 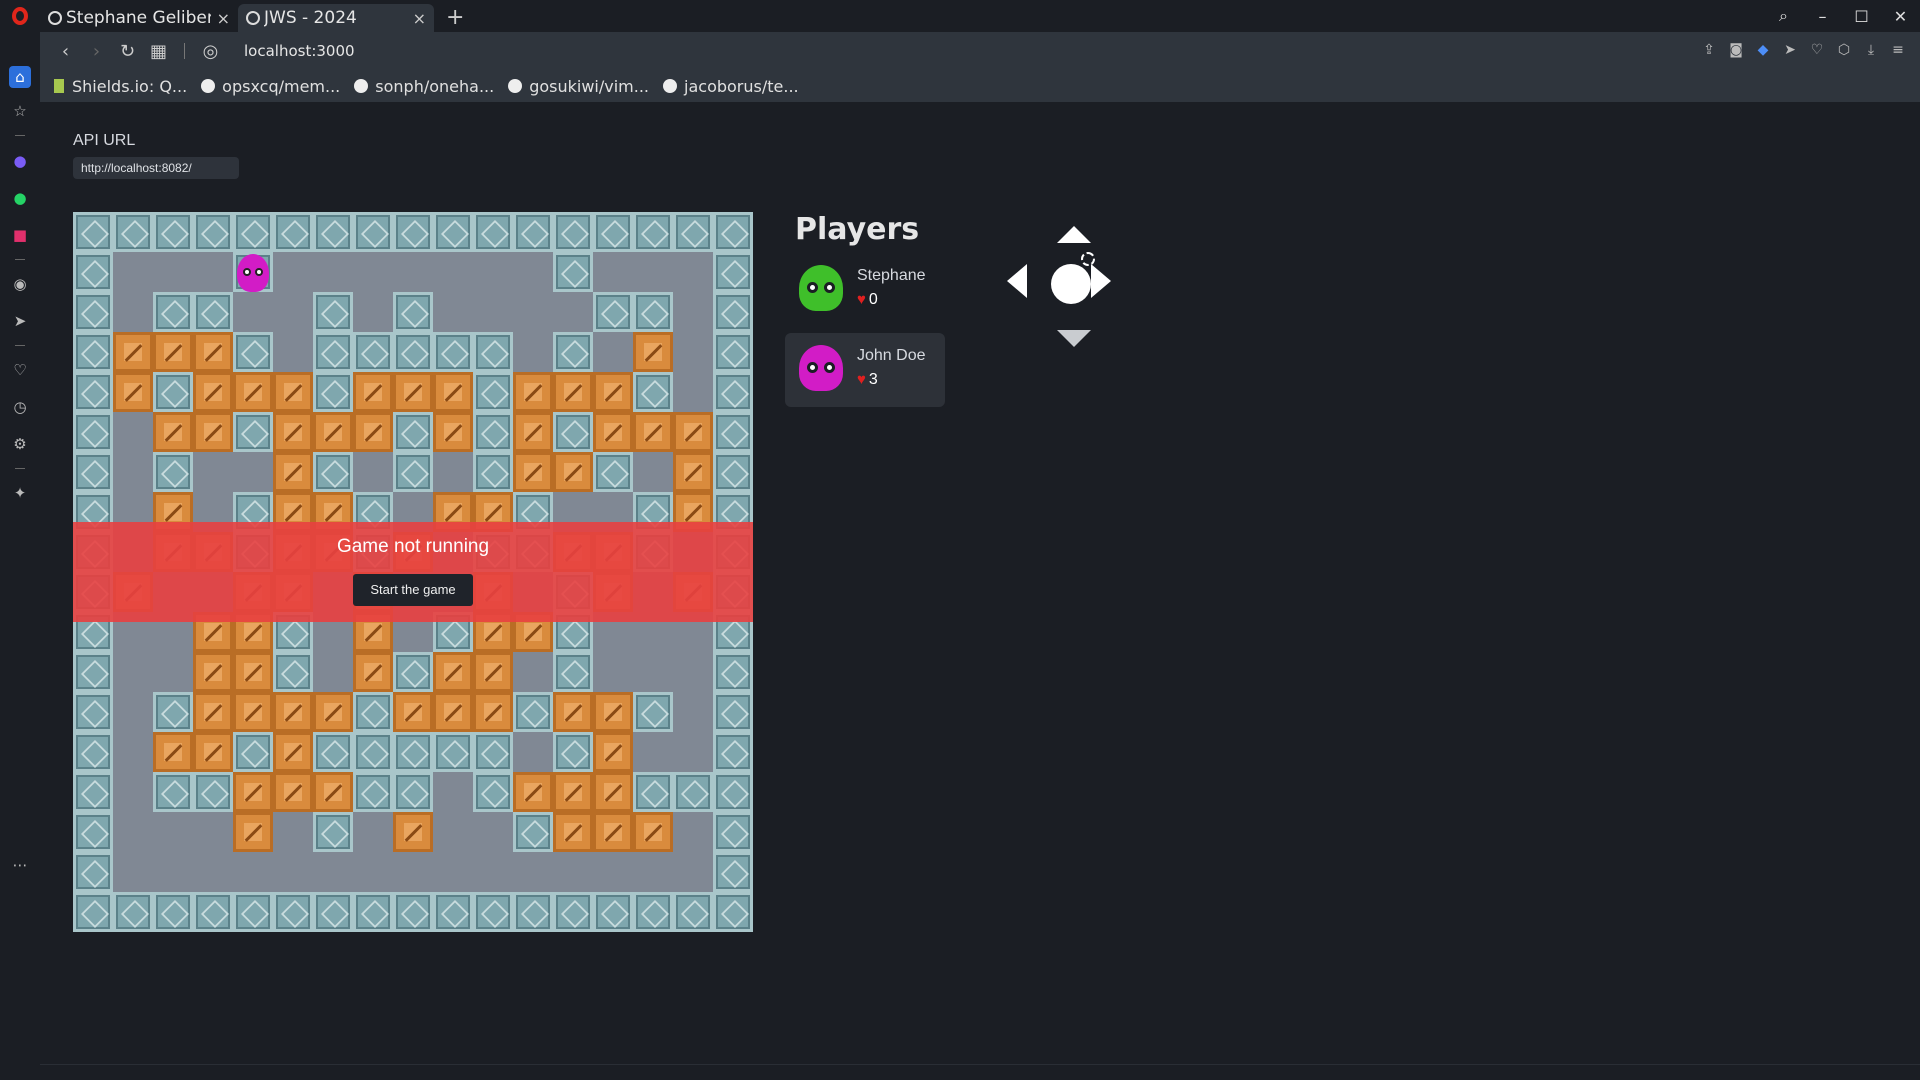 What do you see at coordinates (1861, 16) in the screenshot?
I see `maximize-icon: ☐` at bounding box center [1861, 16].